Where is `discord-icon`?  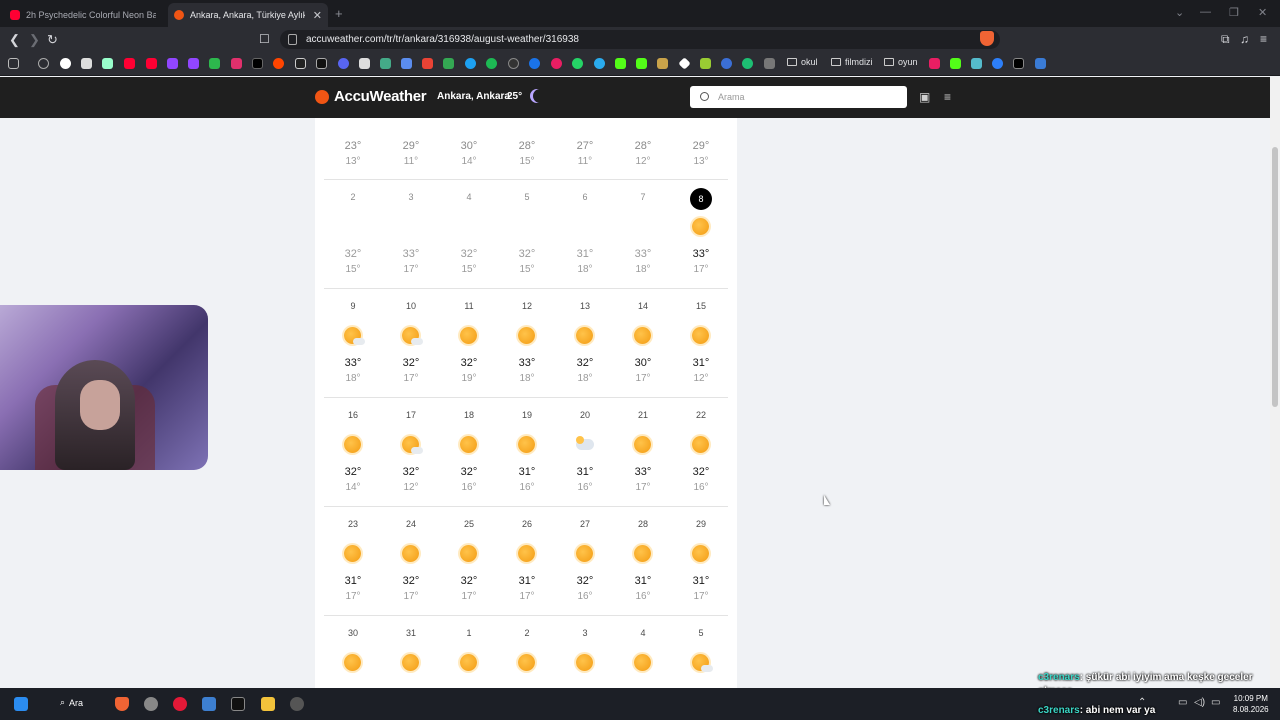
discord-icon is located at coordinates (343, 63).